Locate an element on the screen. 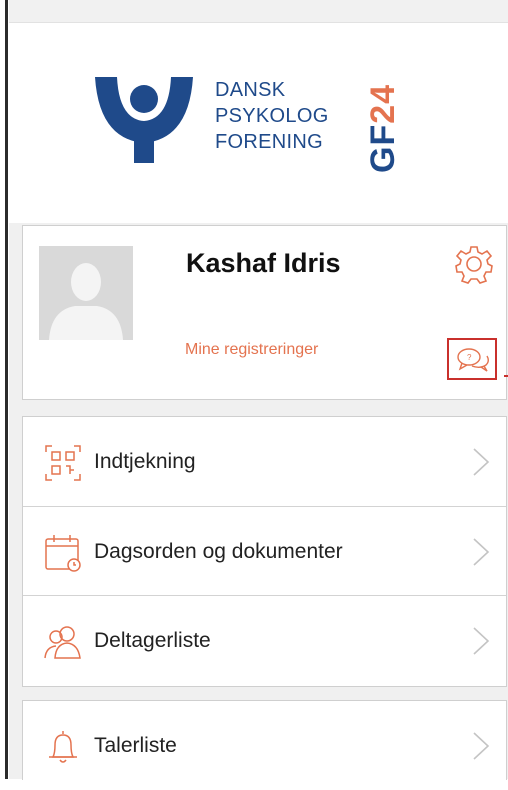 Image resolution: width=508 pixels, height=790 pixels. avatar-placeholder-icon is located at coordinates (86, 293).